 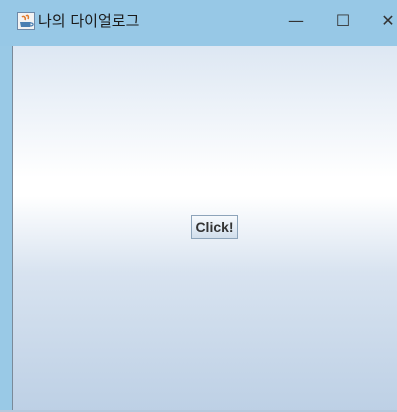 I want to click on window-title: 나의 다이얼로그, so click(x=89, y=21).